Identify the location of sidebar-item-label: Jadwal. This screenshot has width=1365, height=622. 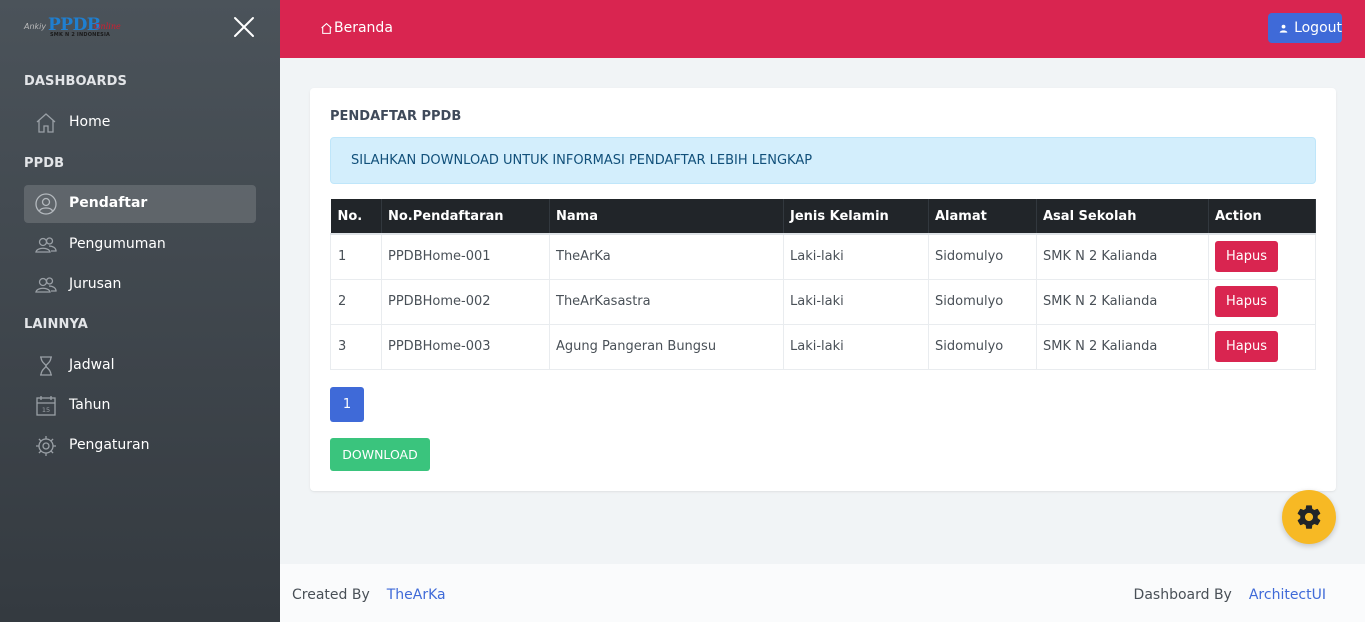
(92, 365).